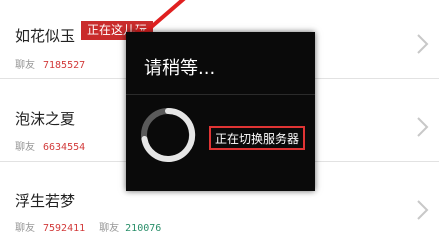 This screenshot has width=439, height=243. What do you see at coordinates (45, 119) in the screenshot?
I see `server-name: 泡沫之夏` at bounding box center [45, 119].